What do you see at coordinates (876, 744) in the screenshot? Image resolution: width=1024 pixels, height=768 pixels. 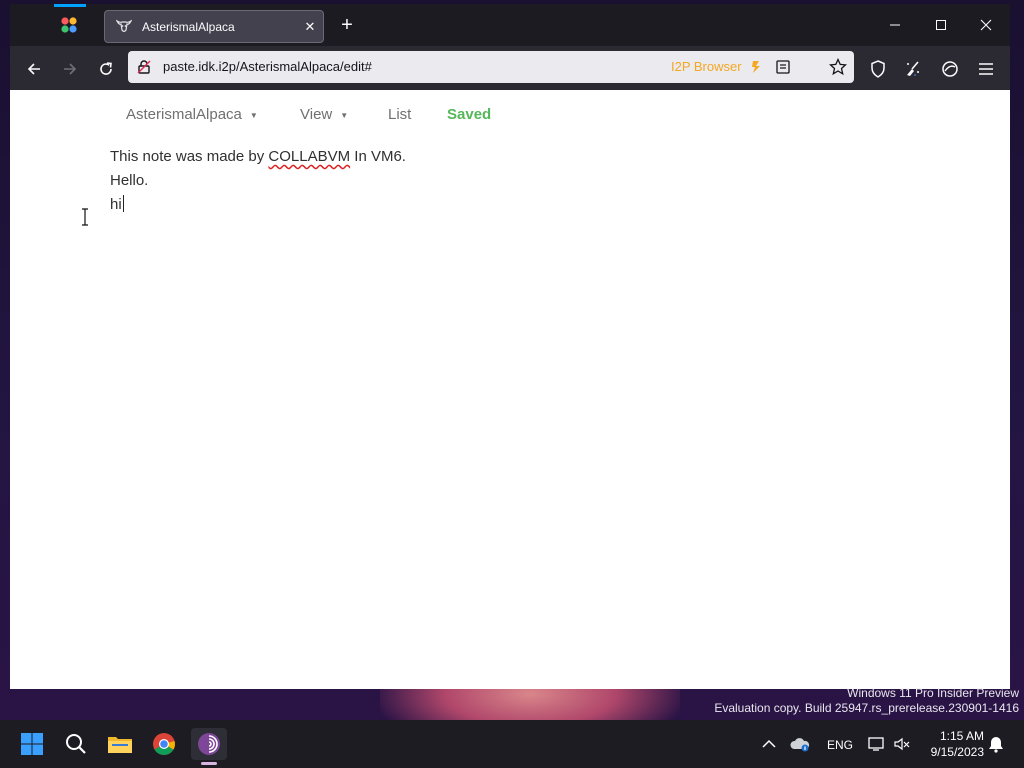 I see `network-icon` at bounding box center [876, 744].